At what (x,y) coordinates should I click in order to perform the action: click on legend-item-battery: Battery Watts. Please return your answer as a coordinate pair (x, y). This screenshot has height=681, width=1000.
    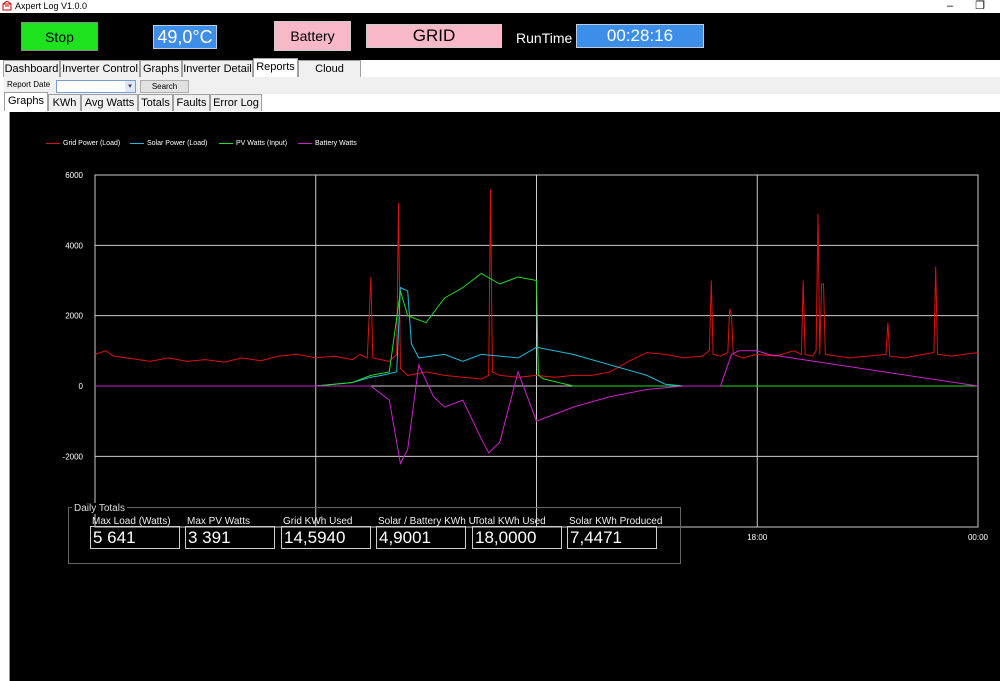
    Looking at the image, I should click on (327, 143).